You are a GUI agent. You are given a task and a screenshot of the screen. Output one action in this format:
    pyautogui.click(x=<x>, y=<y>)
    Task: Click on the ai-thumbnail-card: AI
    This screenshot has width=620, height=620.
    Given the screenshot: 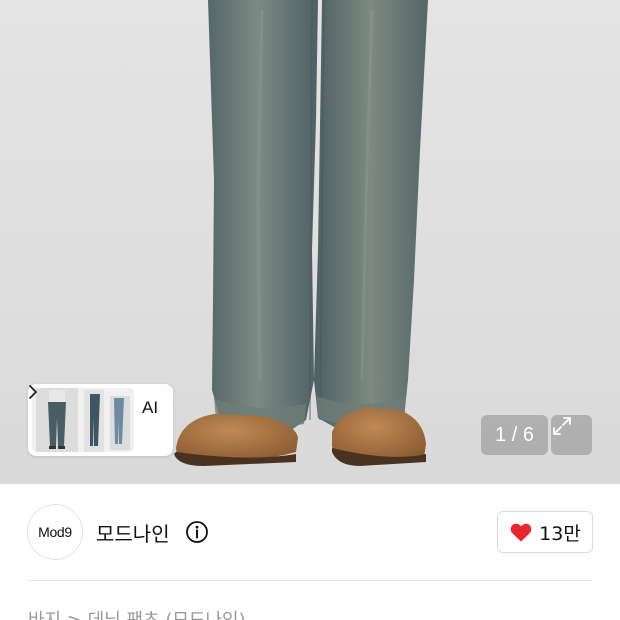 What is the action you would take?
    pyautogui.click(x=100, y=420)
    